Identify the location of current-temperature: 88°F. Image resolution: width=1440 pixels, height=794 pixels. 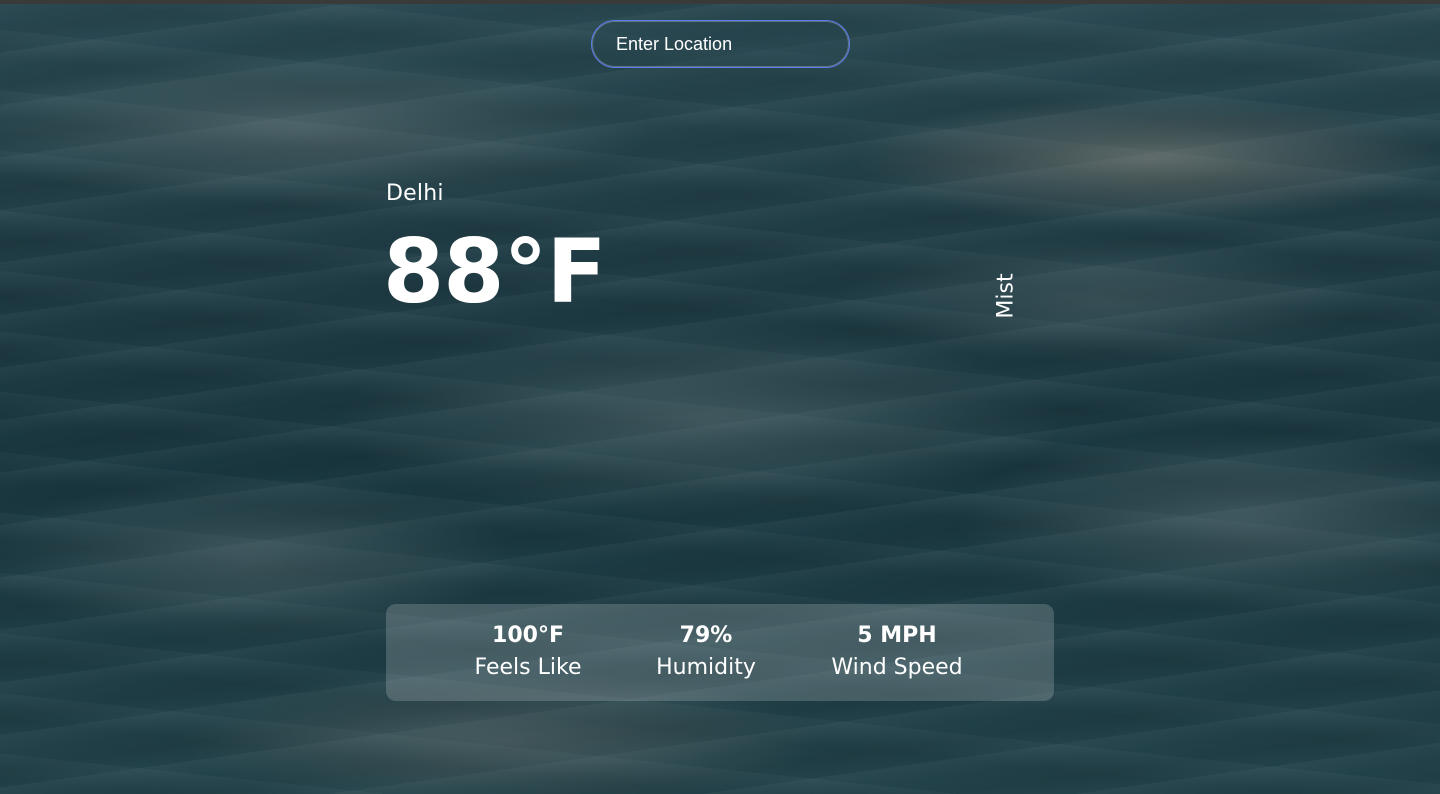
(495, 271).